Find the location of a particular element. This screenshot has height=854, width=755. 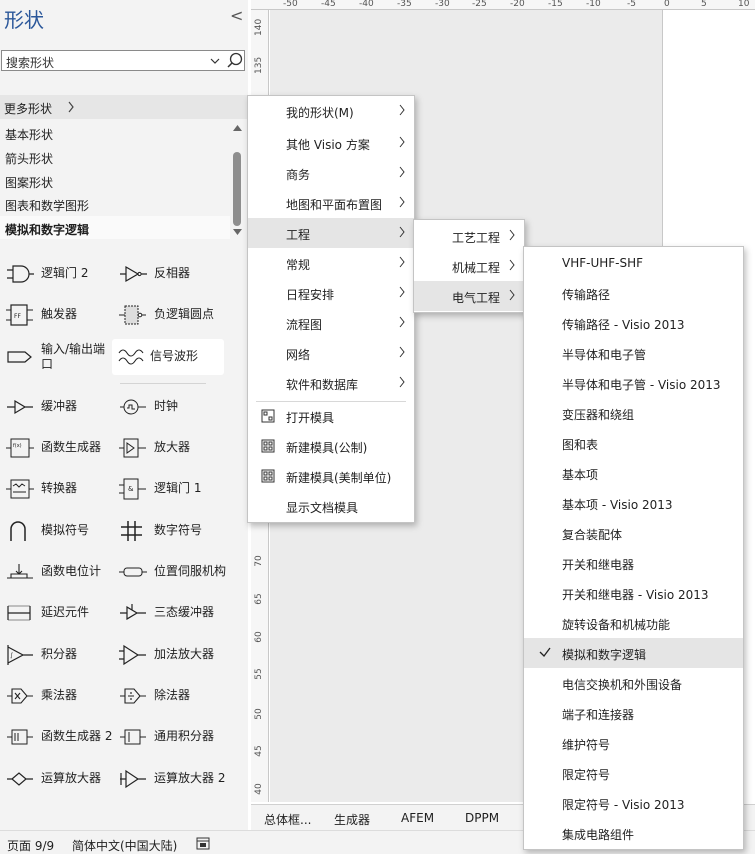

shape-logic-gate-2: 逻辑门 2 is located at coordinates (61, 274).